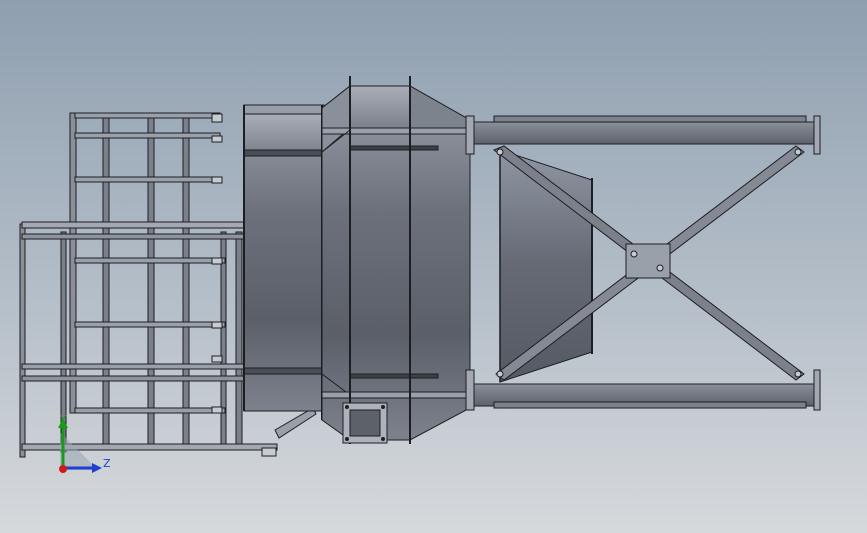  I want to click on triad-z-label: Z, so click(107, 463).